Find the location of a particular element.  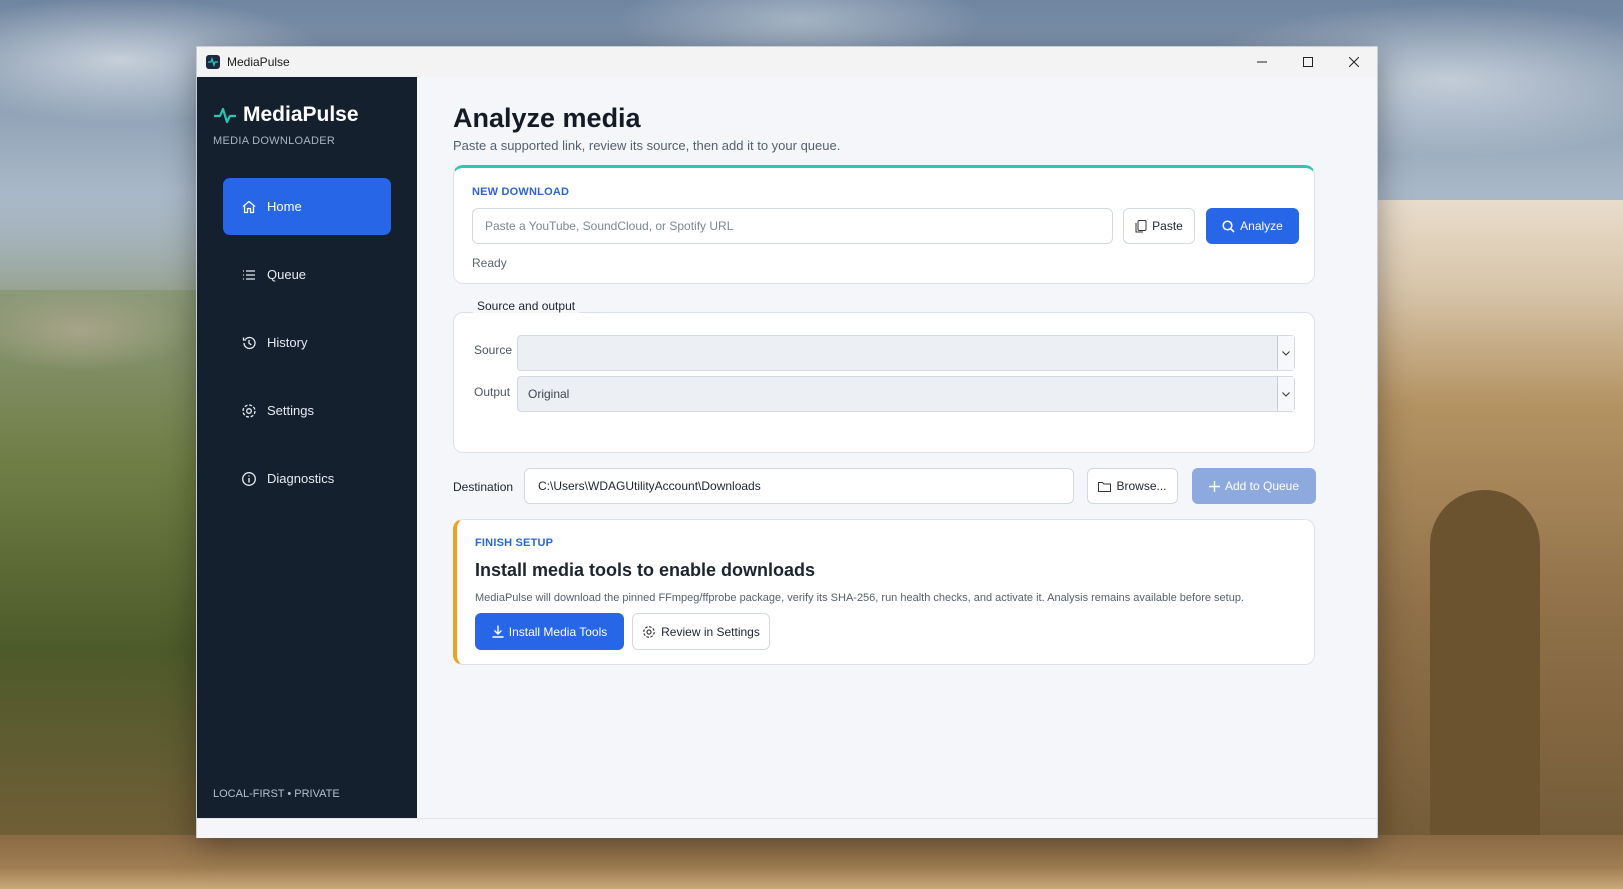

sidebar-item-diagnostics: Diagnostics is located at coordinates (307, 478).